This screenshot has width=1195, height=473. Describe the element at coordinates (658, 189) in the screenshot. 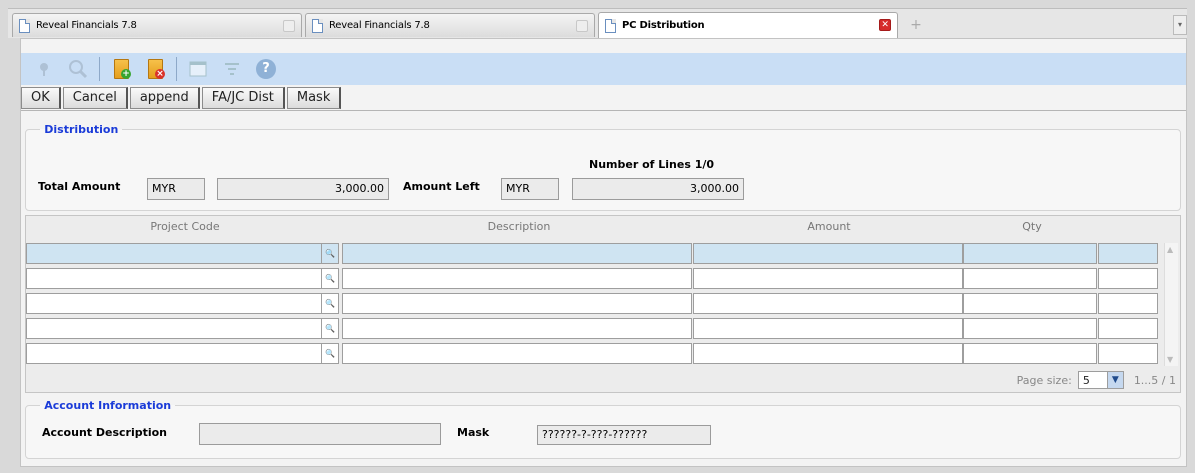

I see `amount-left-field: 3,000.00` at that location.